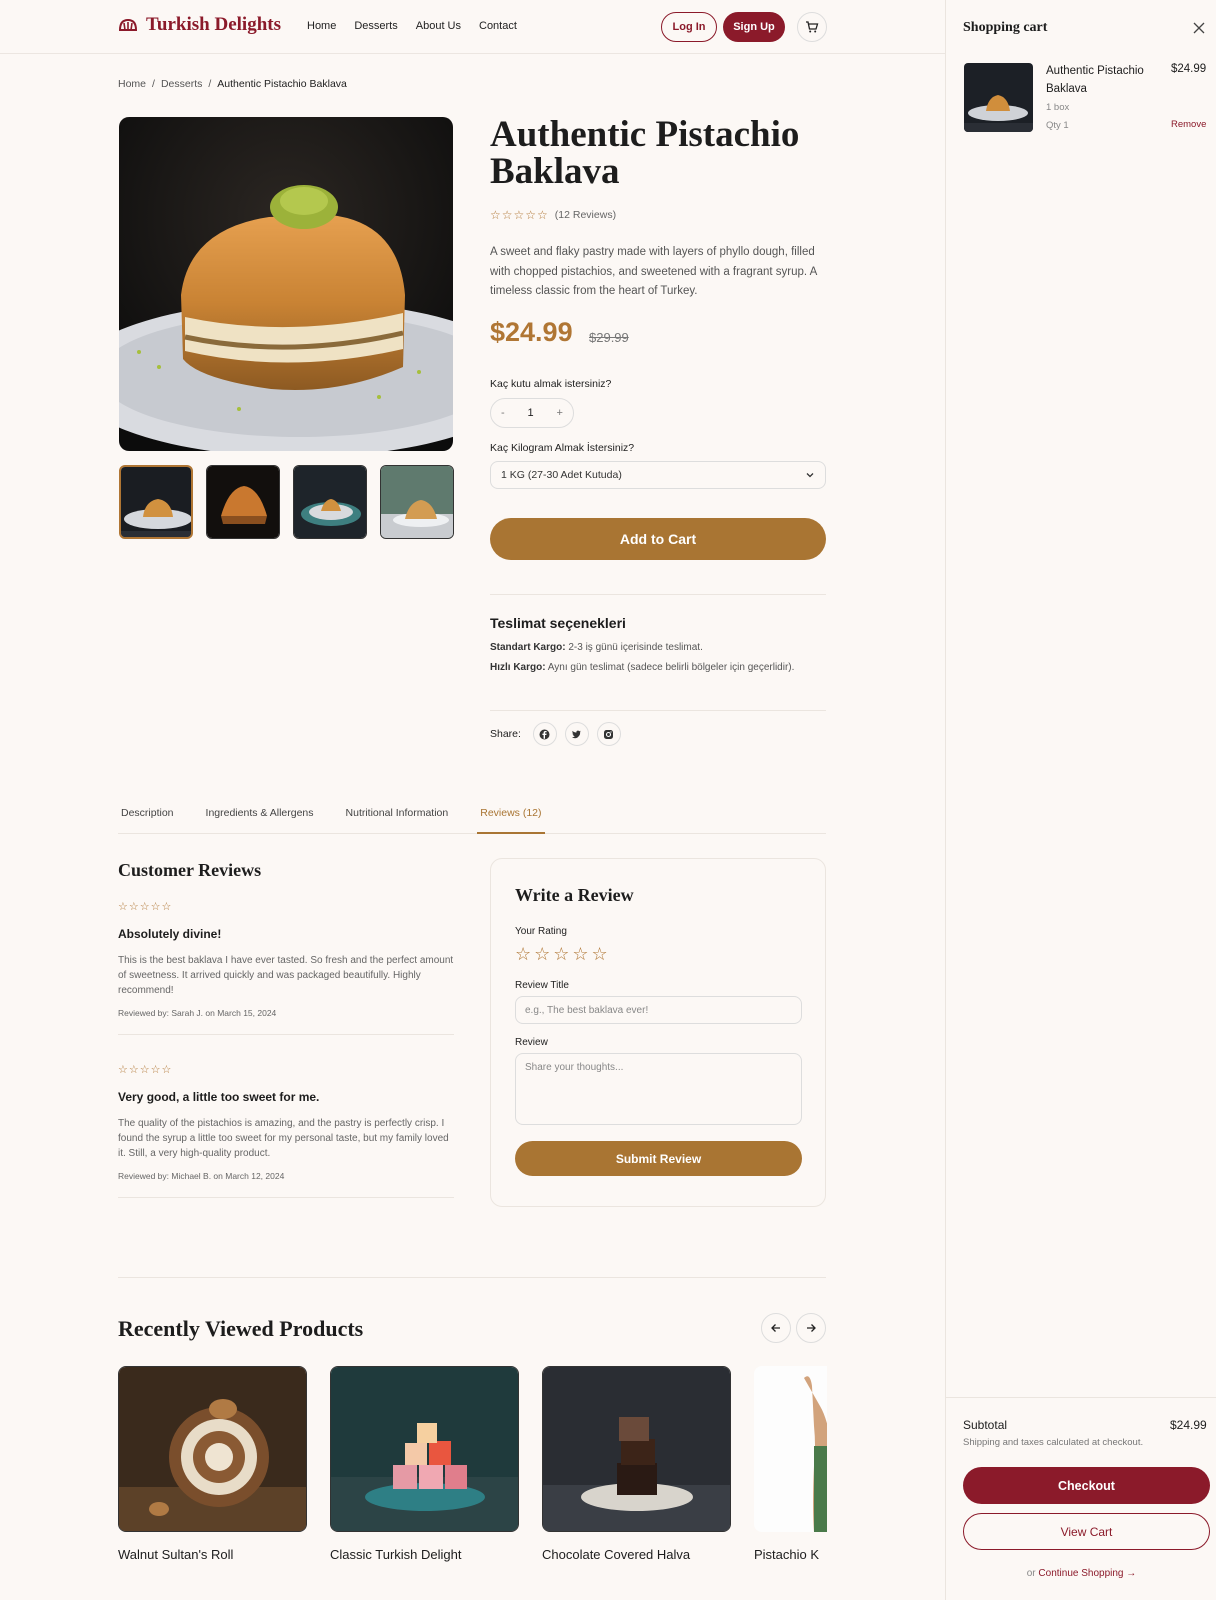 The height and width of the screenshot is (1600, 1216). What do you see at coordinates (181, 84) in the screenshot?
I see `breadcrumb-desserts: Desserts` at bounding box center [181, 84].